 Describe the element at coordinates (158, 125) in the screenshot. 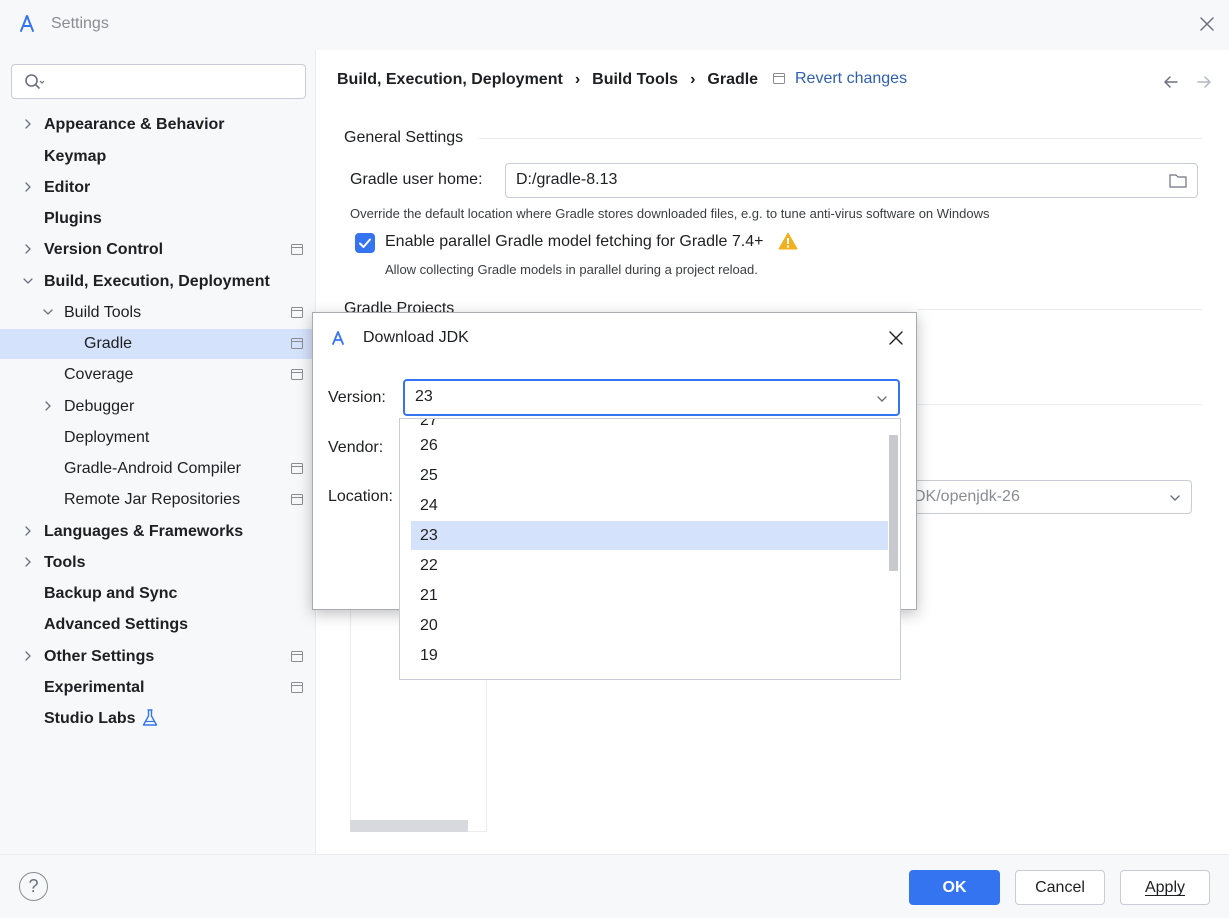

I see `sidebar-item: Appearance & Behavior` at that location.